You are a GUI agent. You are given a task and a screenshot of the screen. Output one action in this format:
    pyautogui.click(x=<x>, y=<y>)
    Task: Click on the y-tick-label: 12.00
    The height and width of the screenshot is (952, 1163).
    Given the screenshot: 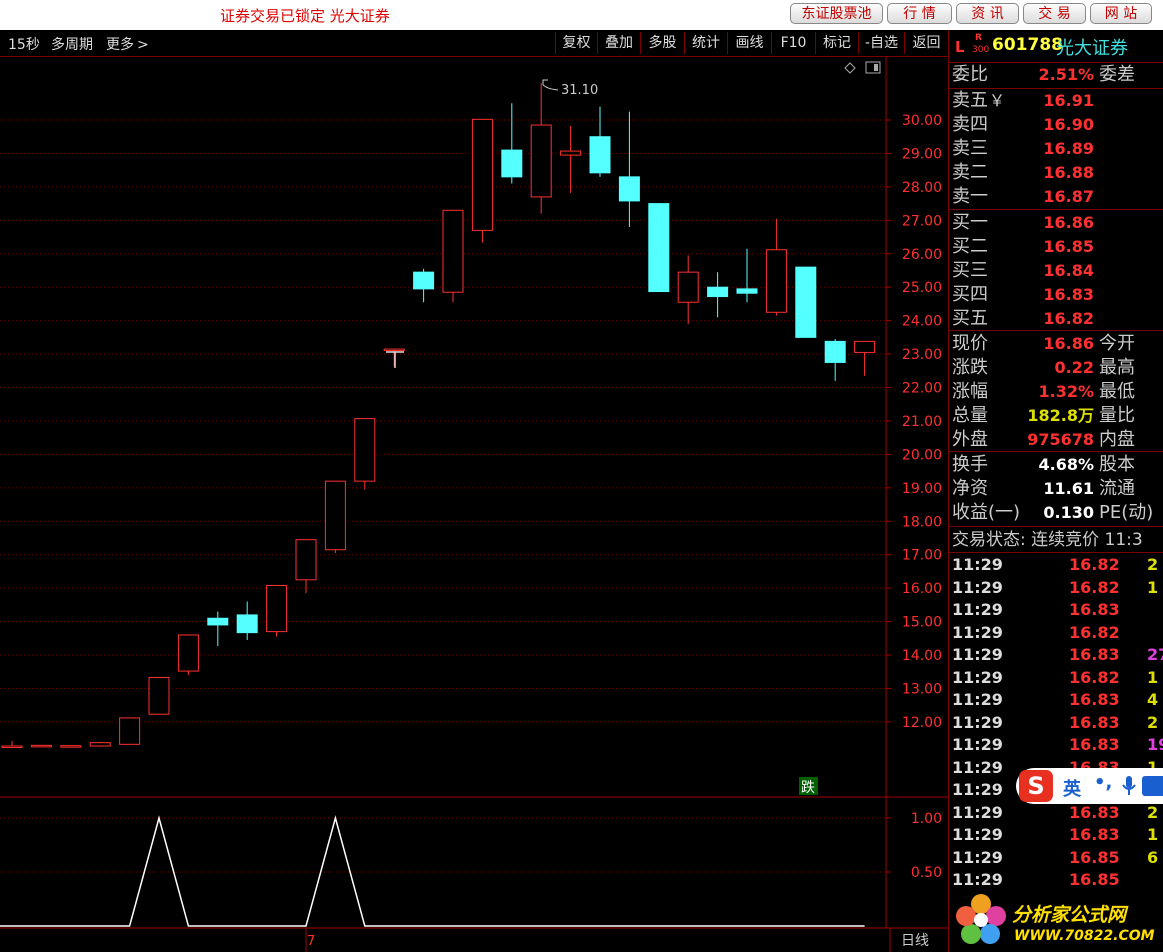 What is the action you would take?
    pyautogui.click(x=922, y=723)
    